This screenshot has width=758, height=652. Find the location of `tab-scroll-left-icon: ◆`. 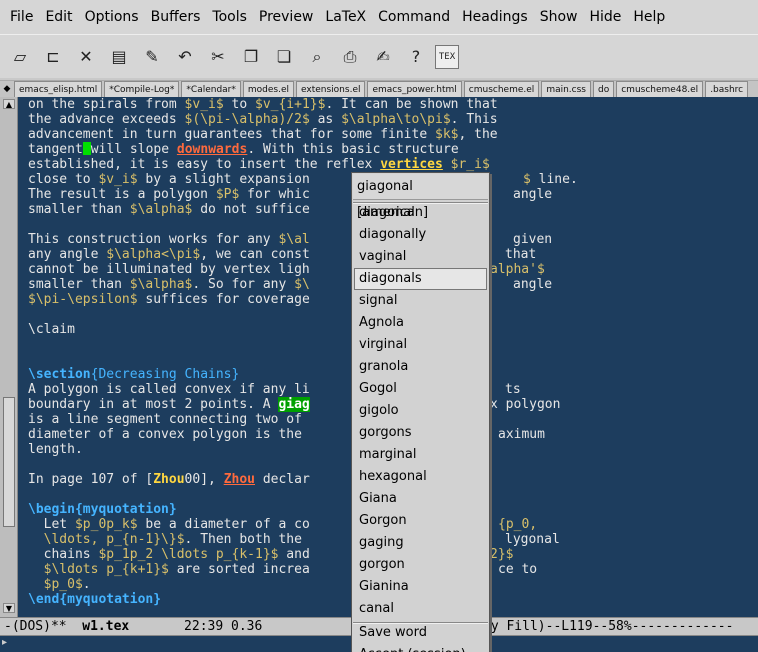

tab-scroll-left-icon: ◆ is located at coordinates (7, 89).